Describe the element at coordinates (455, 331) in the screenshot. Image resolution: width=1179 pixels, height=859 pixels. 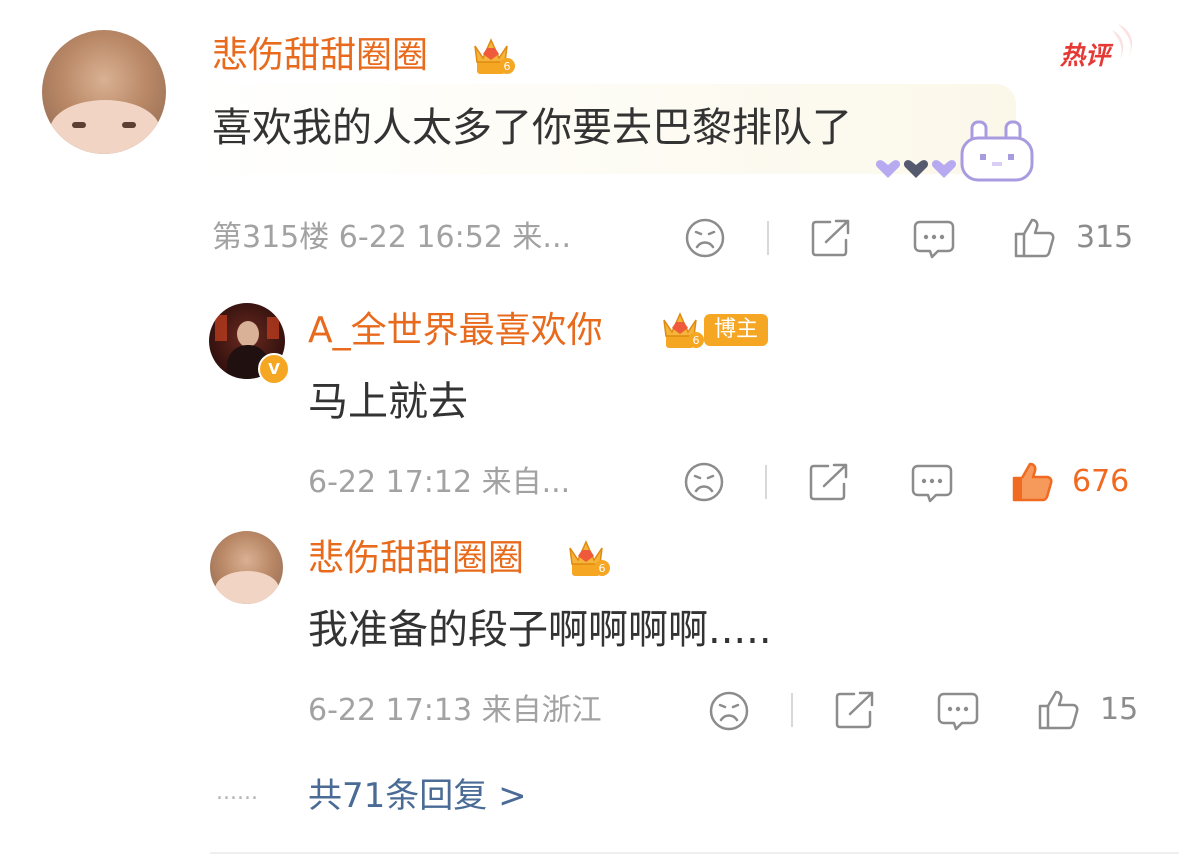
I see `username: A_全世界最喜欢你` at that location.